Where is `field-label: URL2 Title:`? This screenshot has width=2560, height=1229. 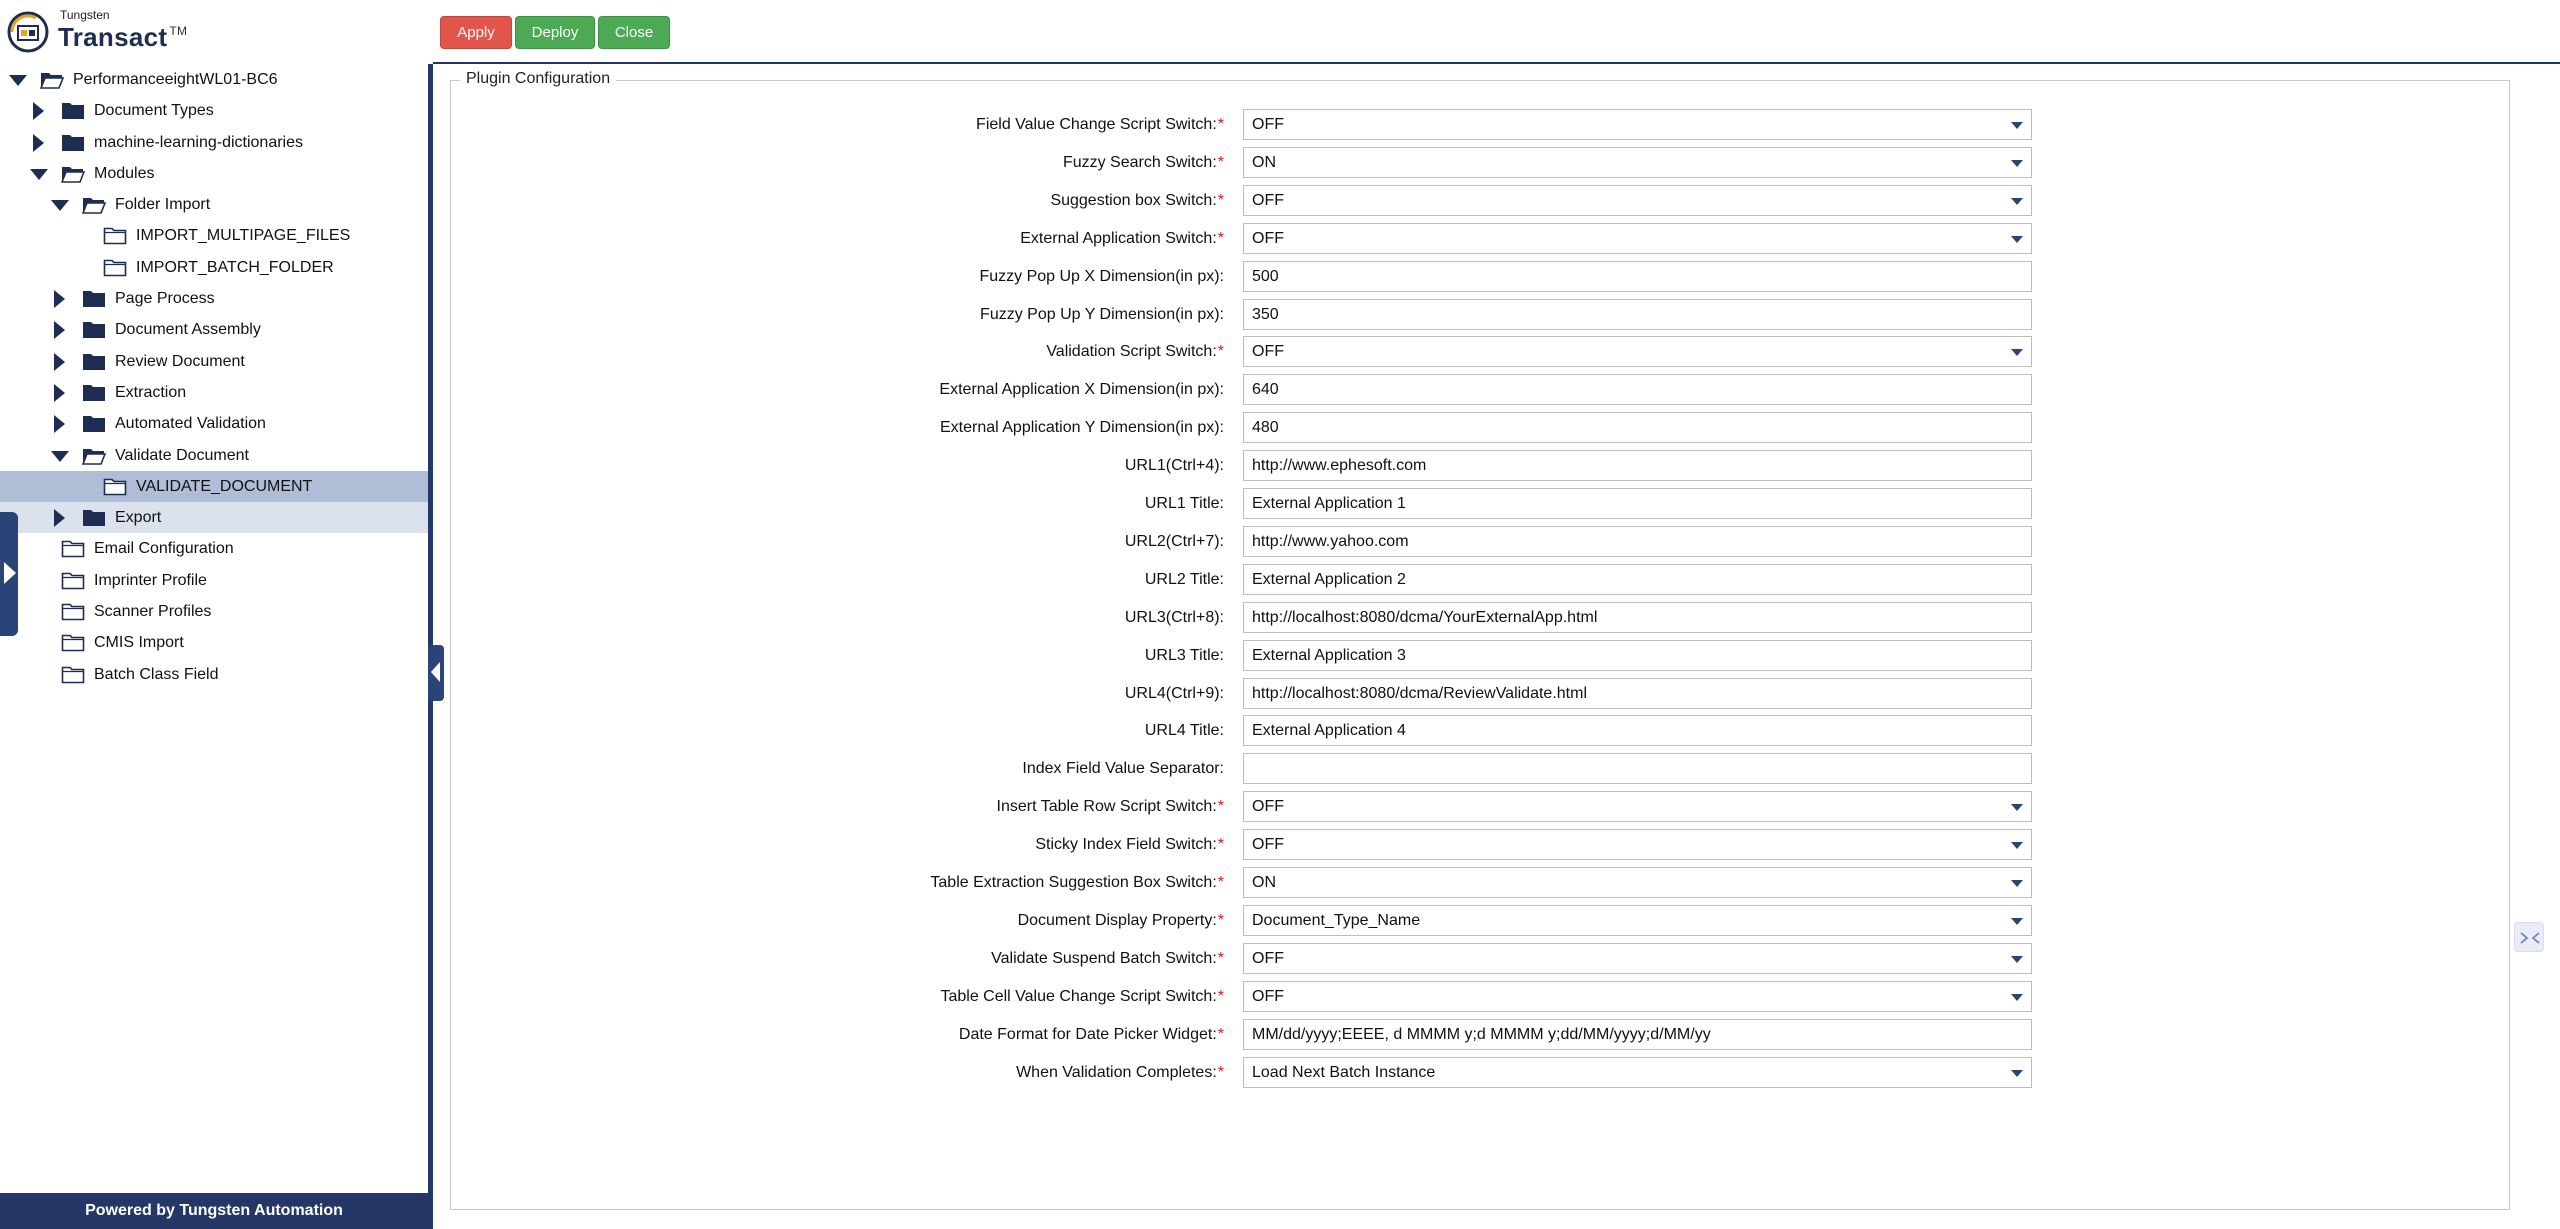
field-label: URL2 Title: is located at coordinates (1184, 580).